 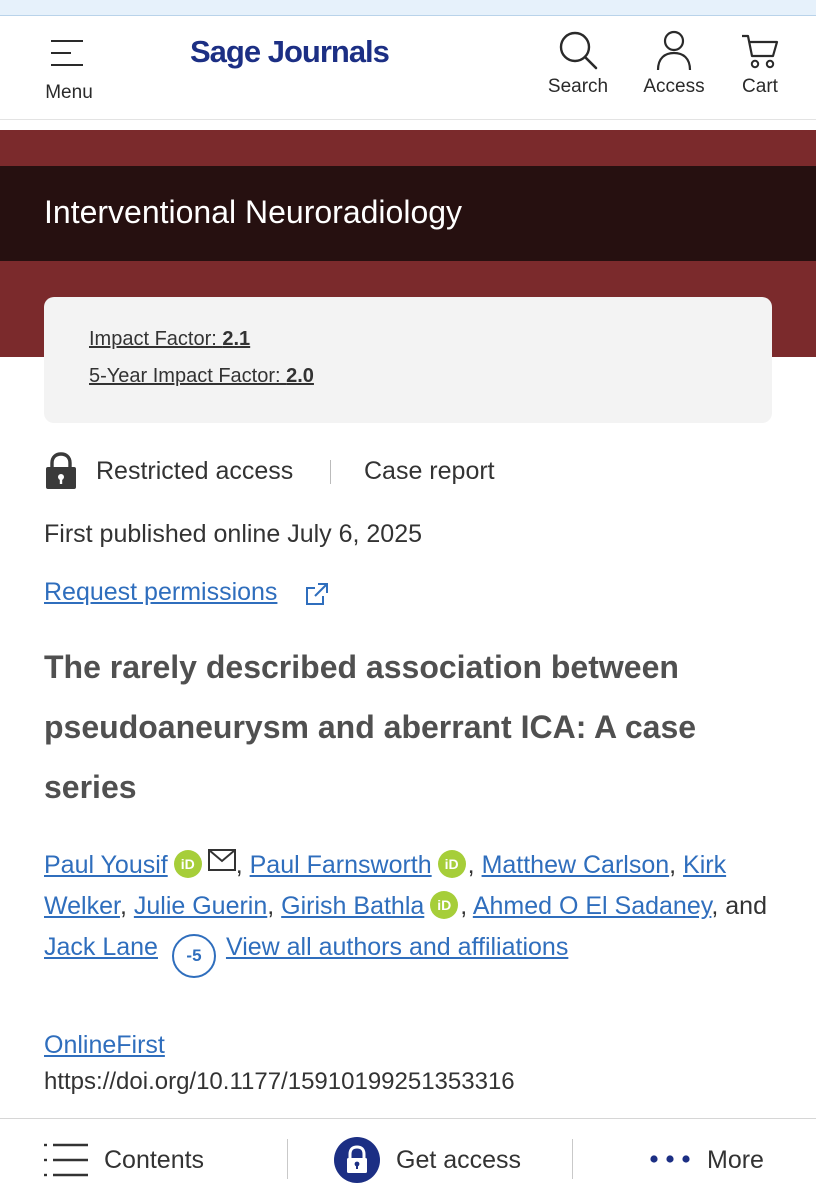 I want to click on author-link: Matthew Carlson, so click(x=576, y=865).